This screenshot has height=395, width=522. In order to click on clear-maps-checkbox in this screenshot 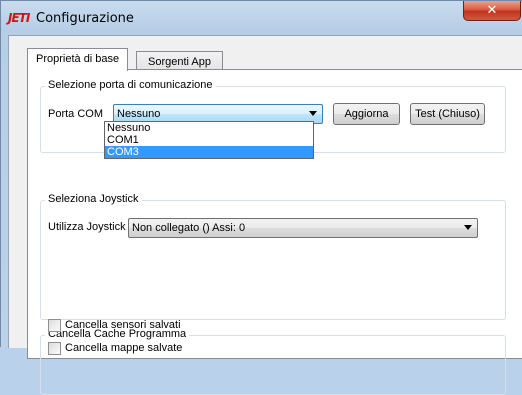, I will do `click(54, 348)`.